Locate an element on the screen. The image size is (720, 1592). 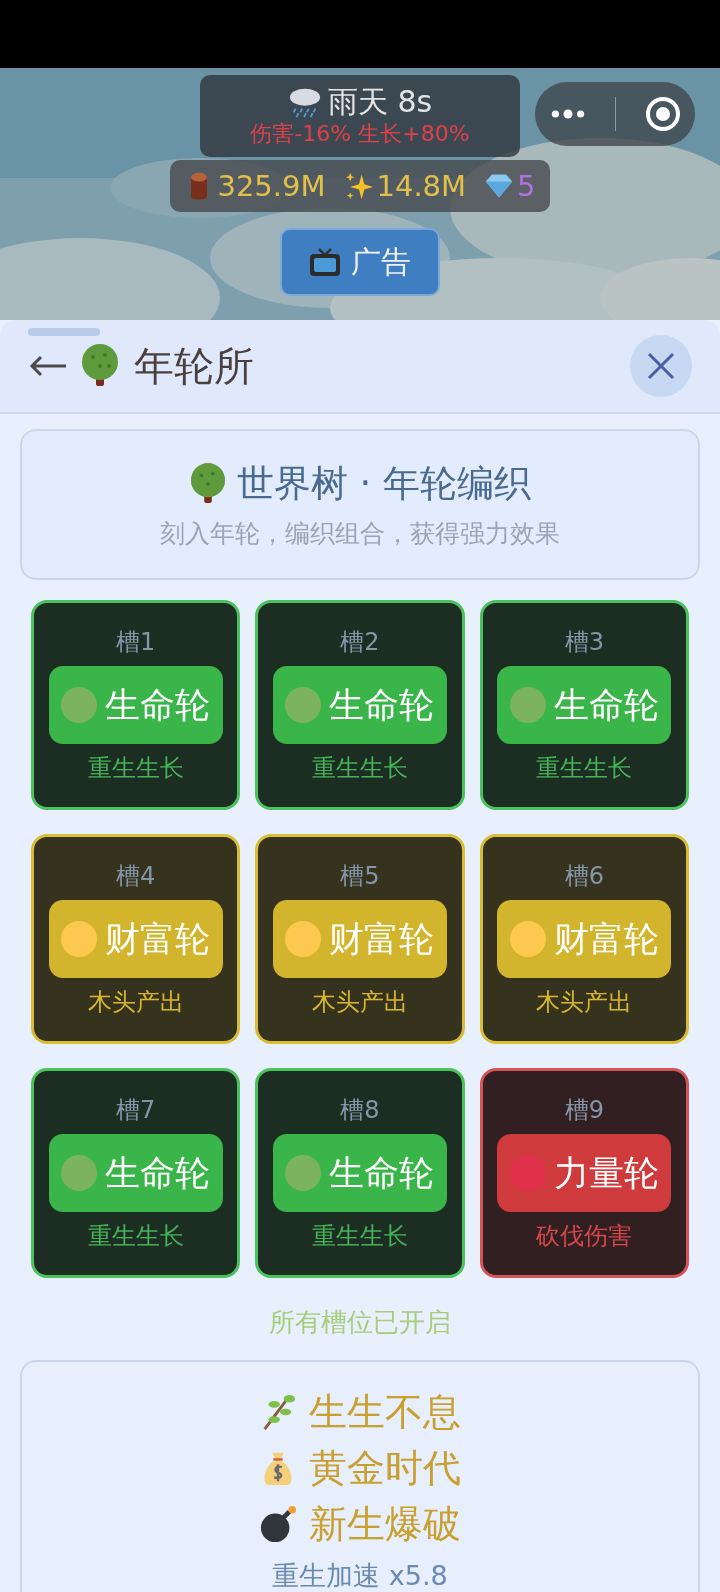
slot-card: 槽4 财富轮 木头产出 is located at coordinates (136, 939).